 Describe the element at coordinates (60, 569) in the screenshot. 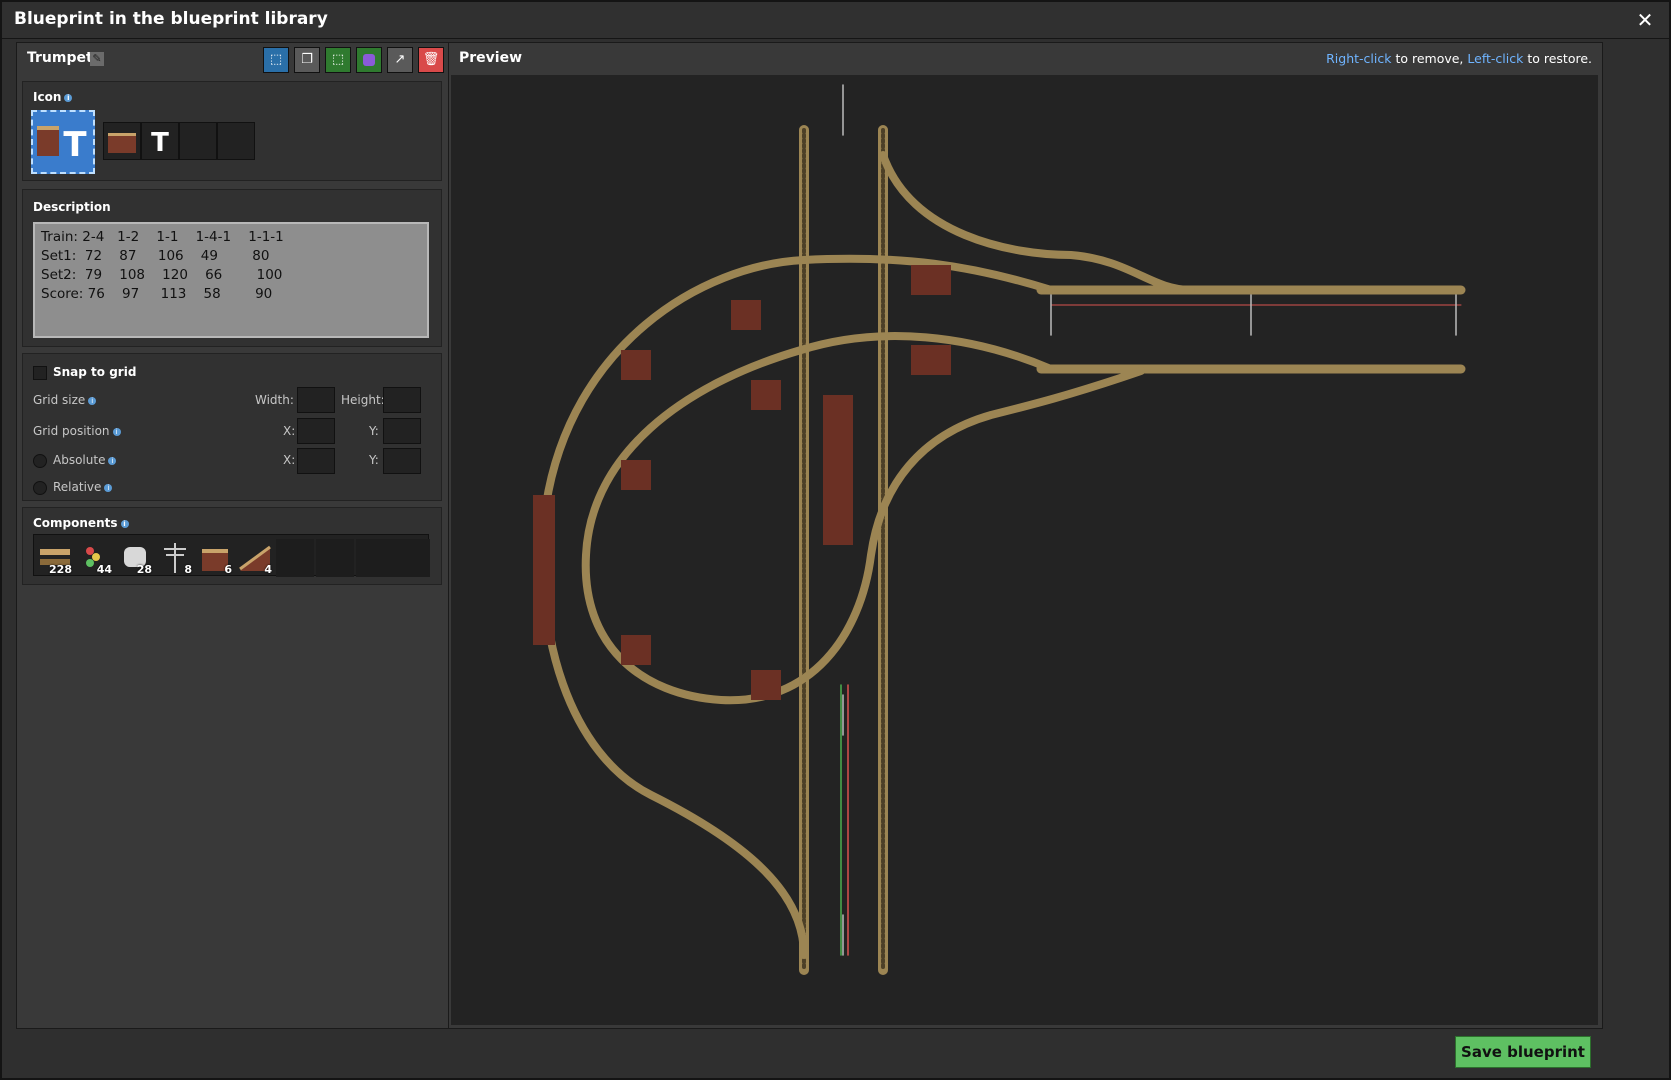

I see `component-count: 228` at that location.